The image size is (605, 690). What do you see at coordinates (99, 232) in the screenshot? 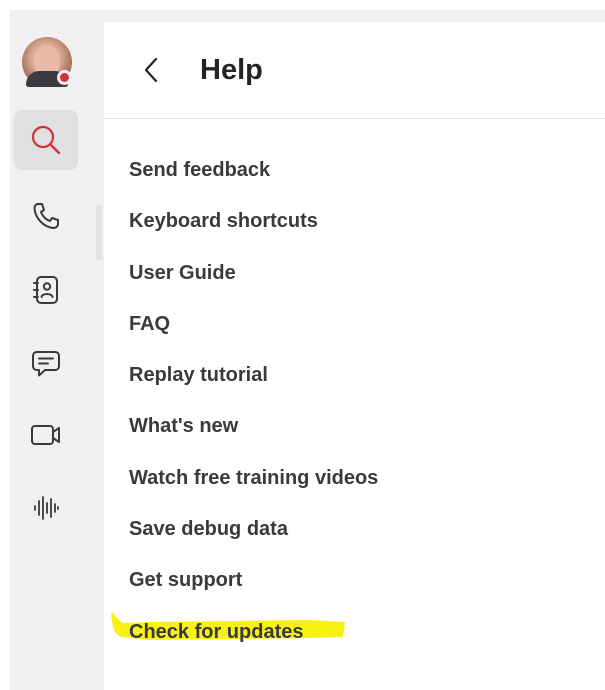
I see `rail-scrollbar` at bounding box center [99, 232].